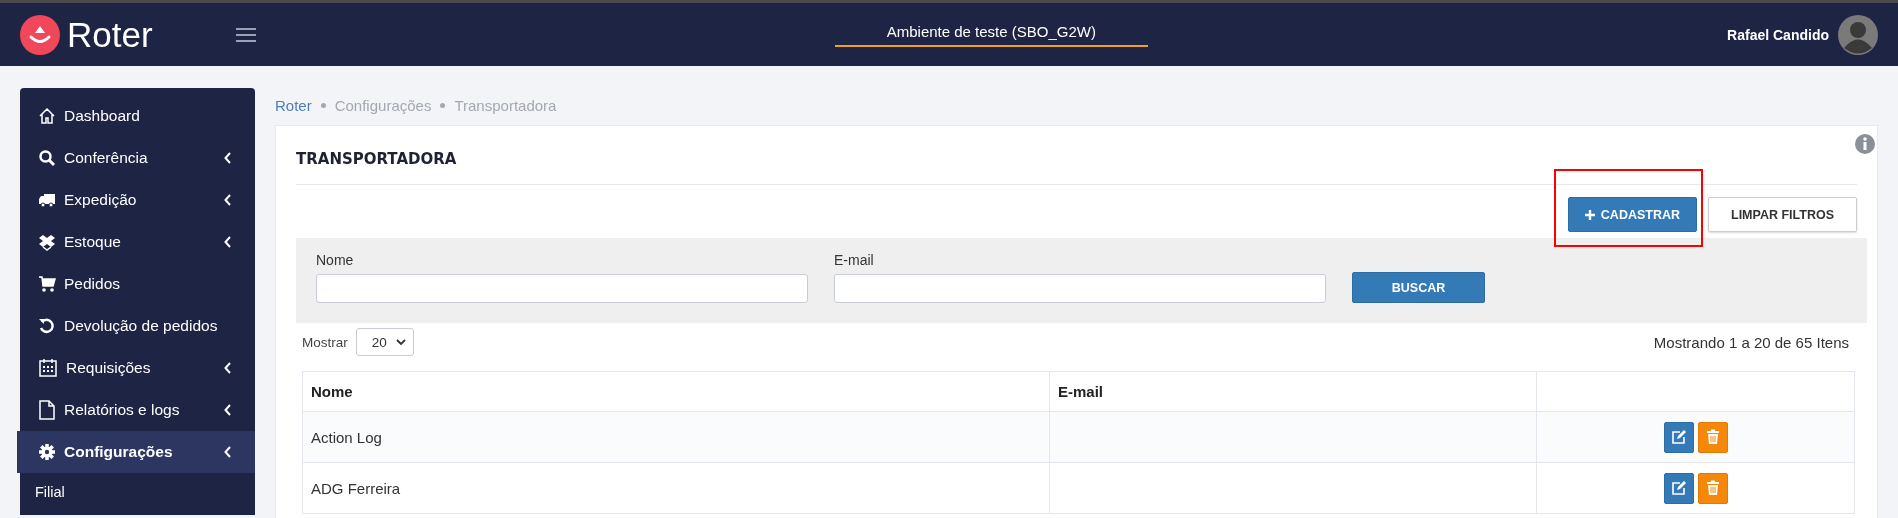  I want to click on environment-label: Ambiente de teste (SBO_G2W), so click(991, 34).